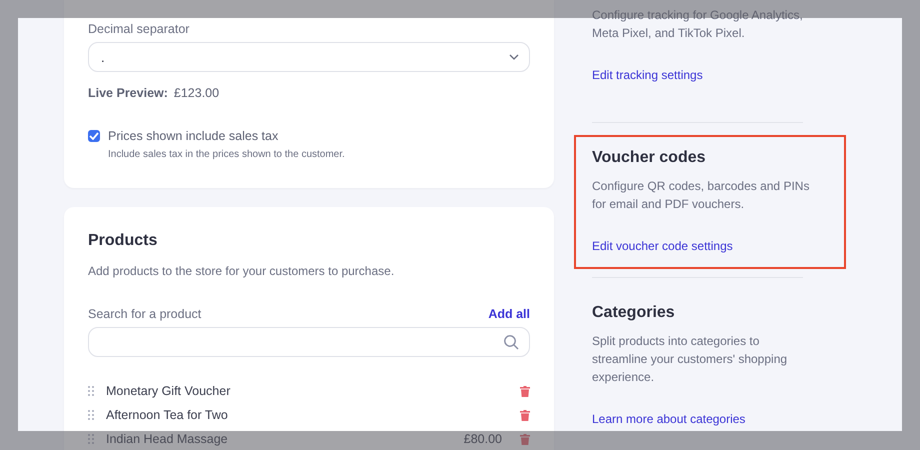 This screenshot has height=450, width=920. What do you see at coordinates (511, 342) in the screenshot?
I see `search-icon` at bounding box center [511, 342].